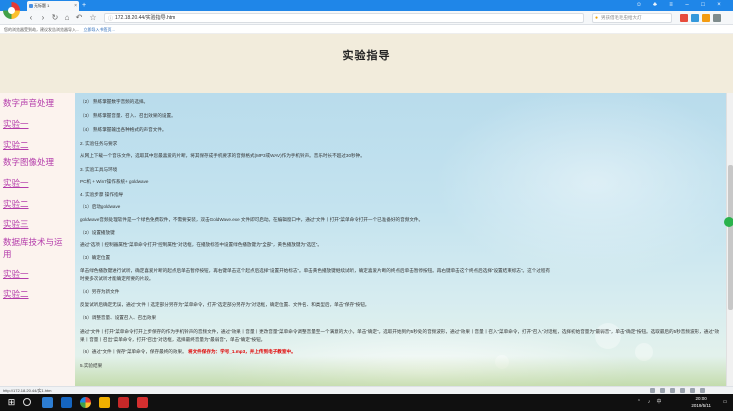 The height and width of the screenshot is (411, 733). What do you see at coordinates (701, 402) in the screenshot?
I see `taskbar-clock: 20:00 2019/5/11` at bounding box center [701, 402].